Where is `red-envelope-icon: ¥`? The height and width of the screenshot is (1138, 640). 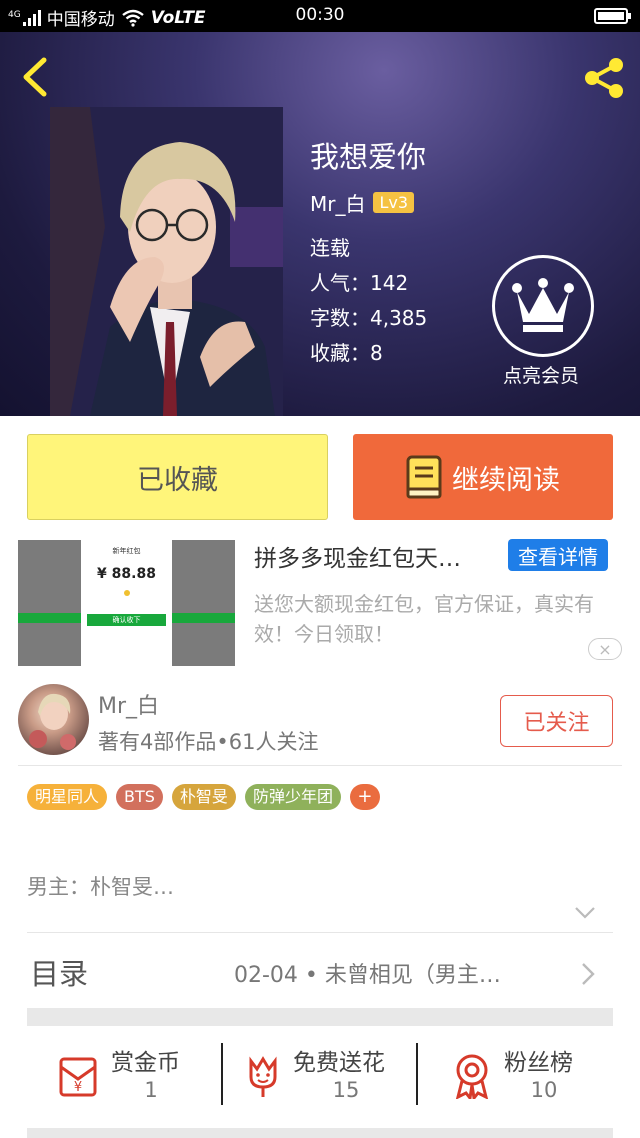 red-envelope-icon: ¥ is located at coordinates (78, 1077).